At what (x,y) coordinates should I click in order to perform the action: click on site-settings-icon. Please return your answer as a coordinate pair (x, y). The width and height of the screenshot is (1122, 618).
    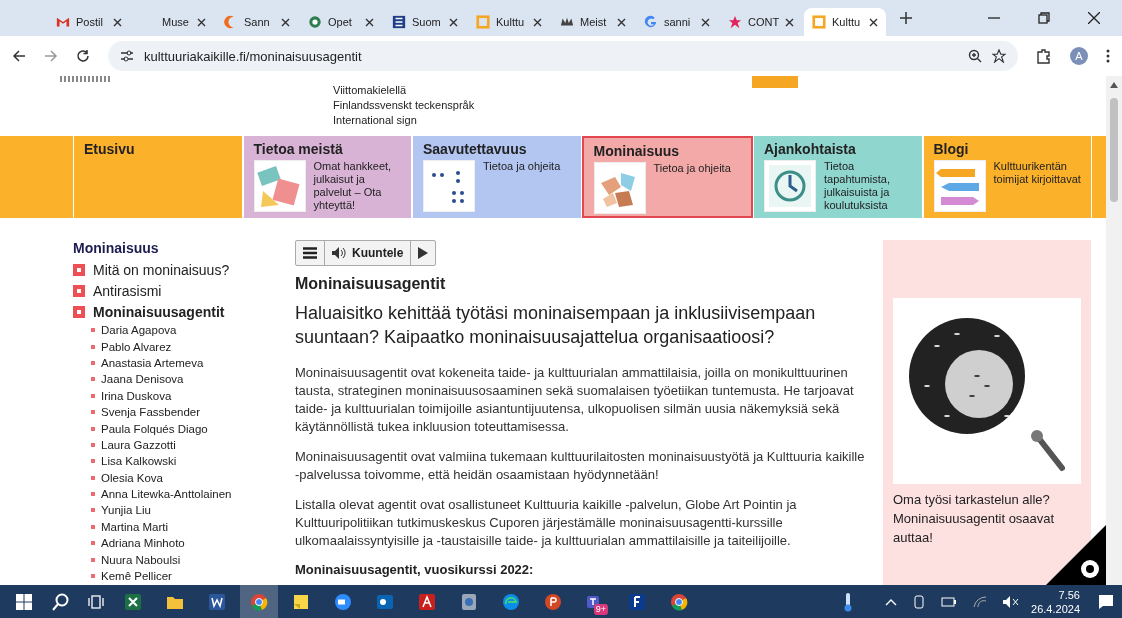
    Looking at the image, I should click on (127, 56).